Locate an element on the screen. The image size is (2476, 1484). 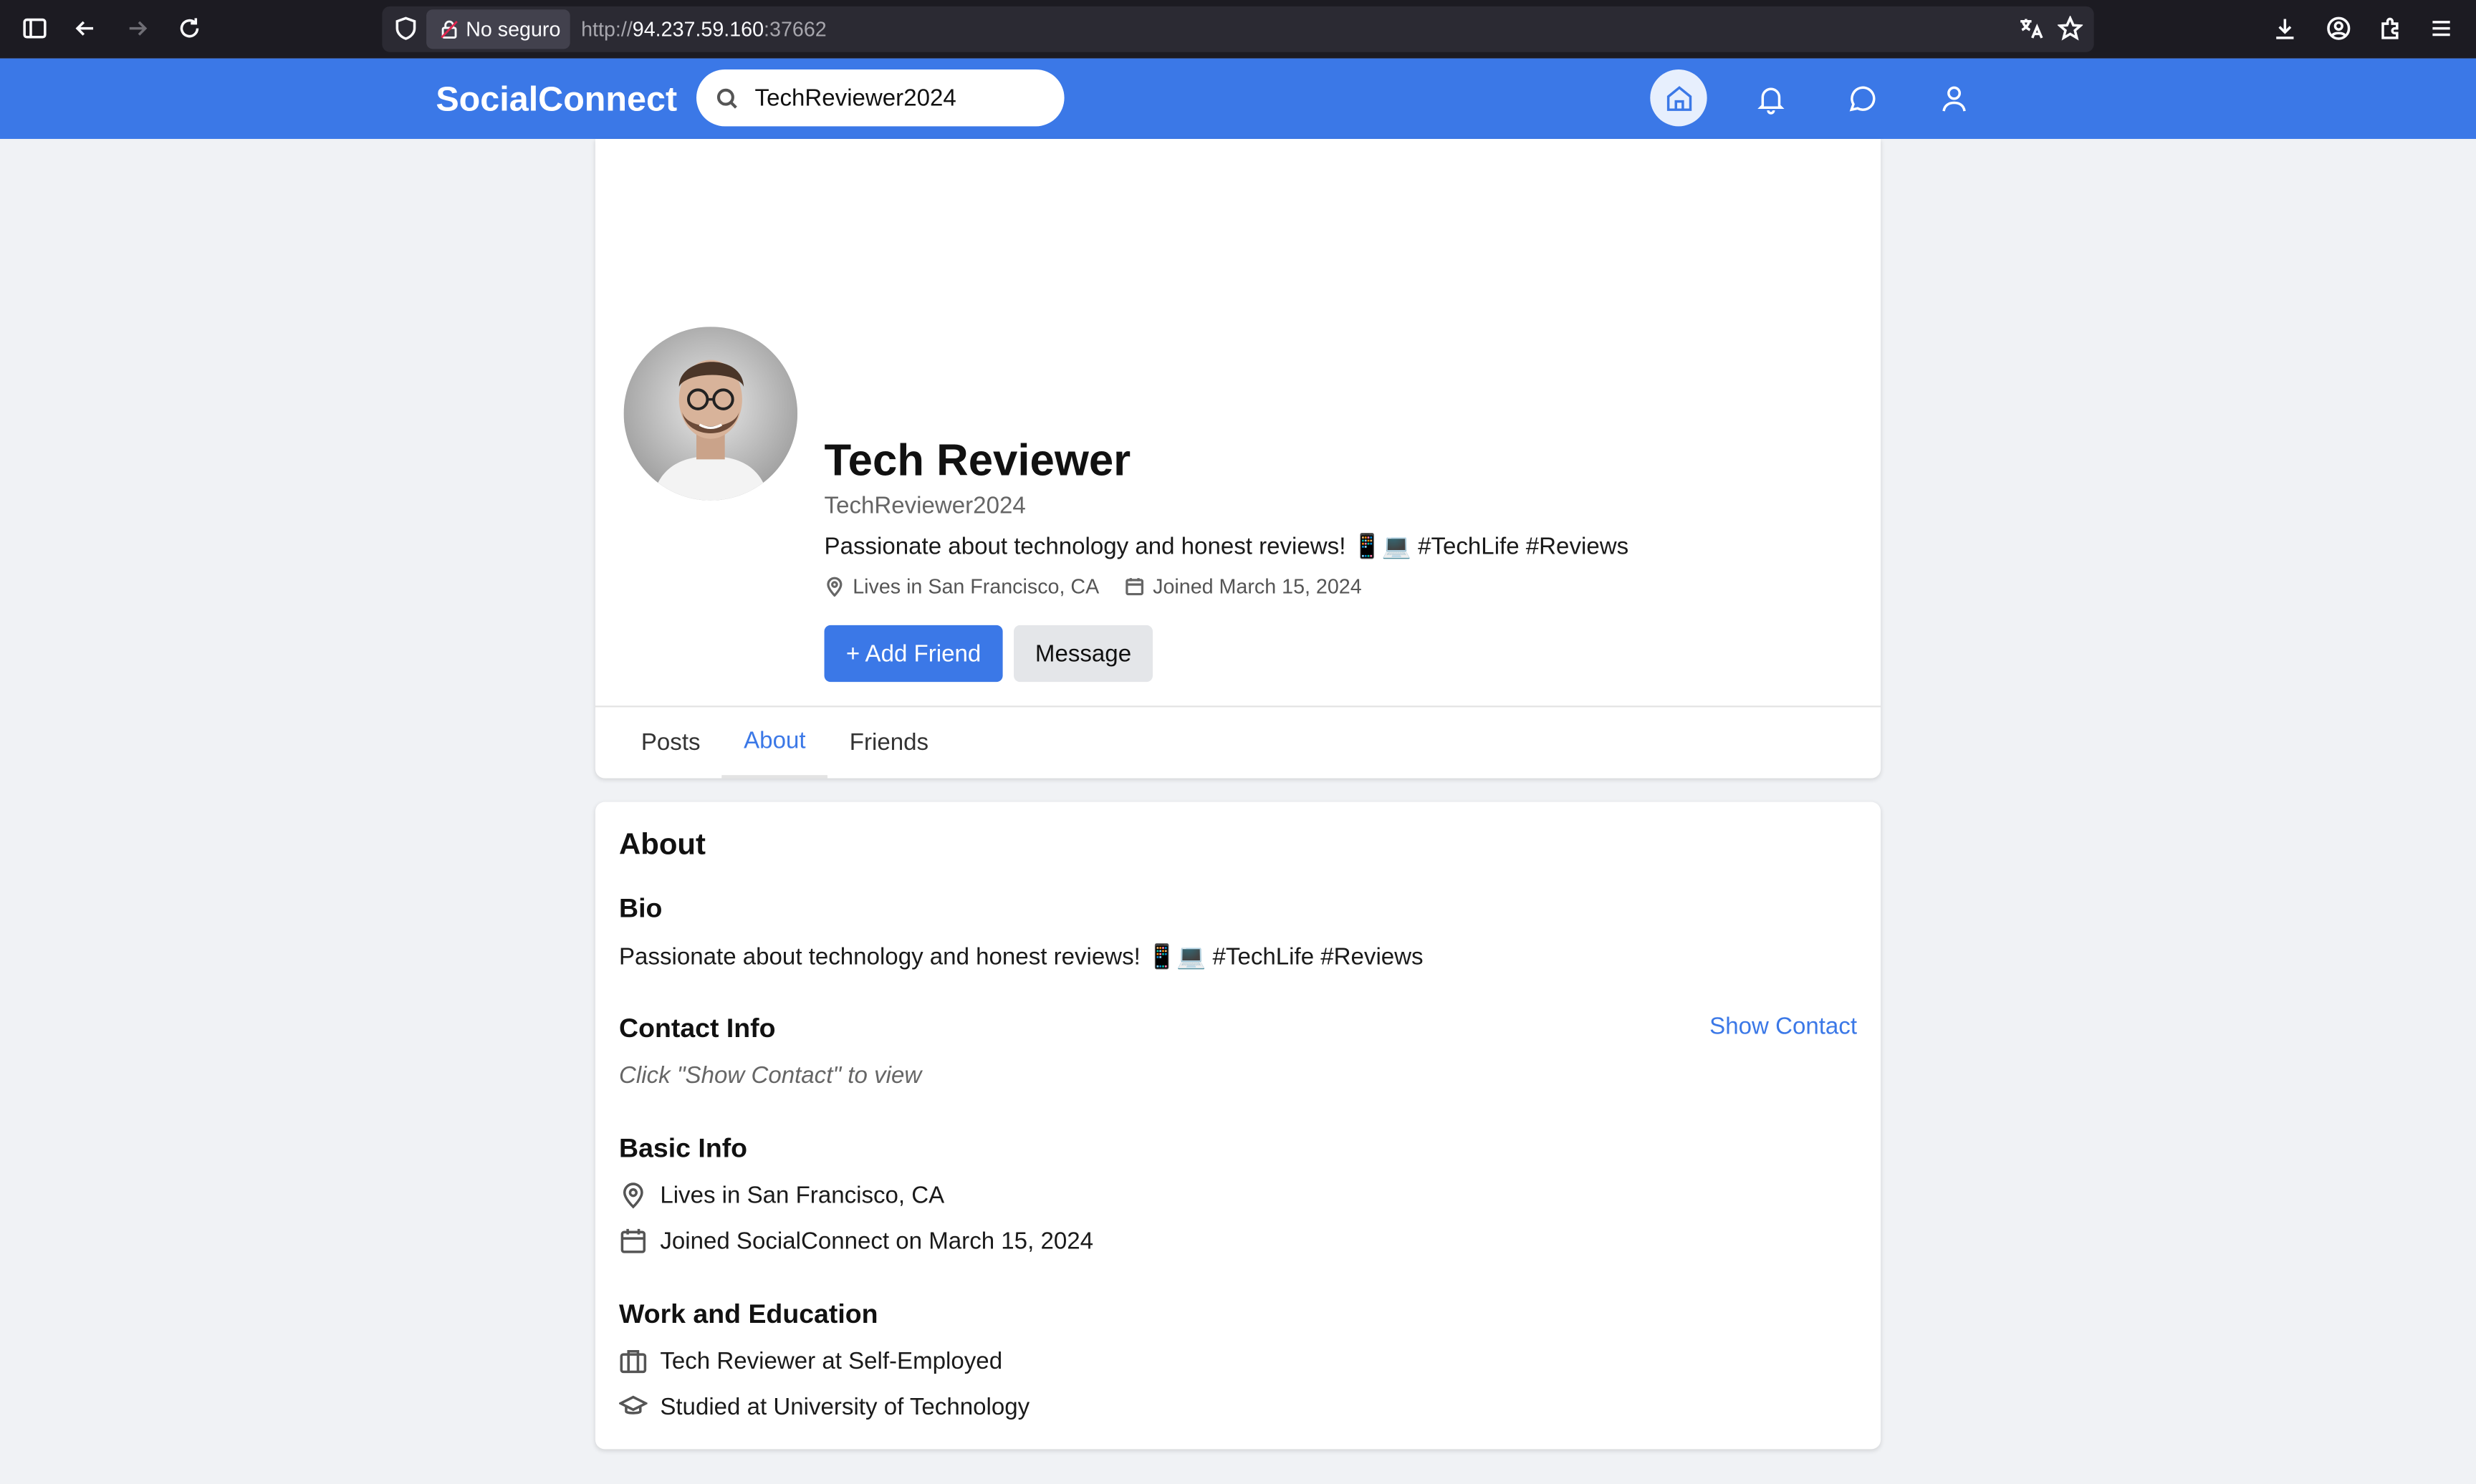
security-badge: No seguro is located at coordinates (498, 29).